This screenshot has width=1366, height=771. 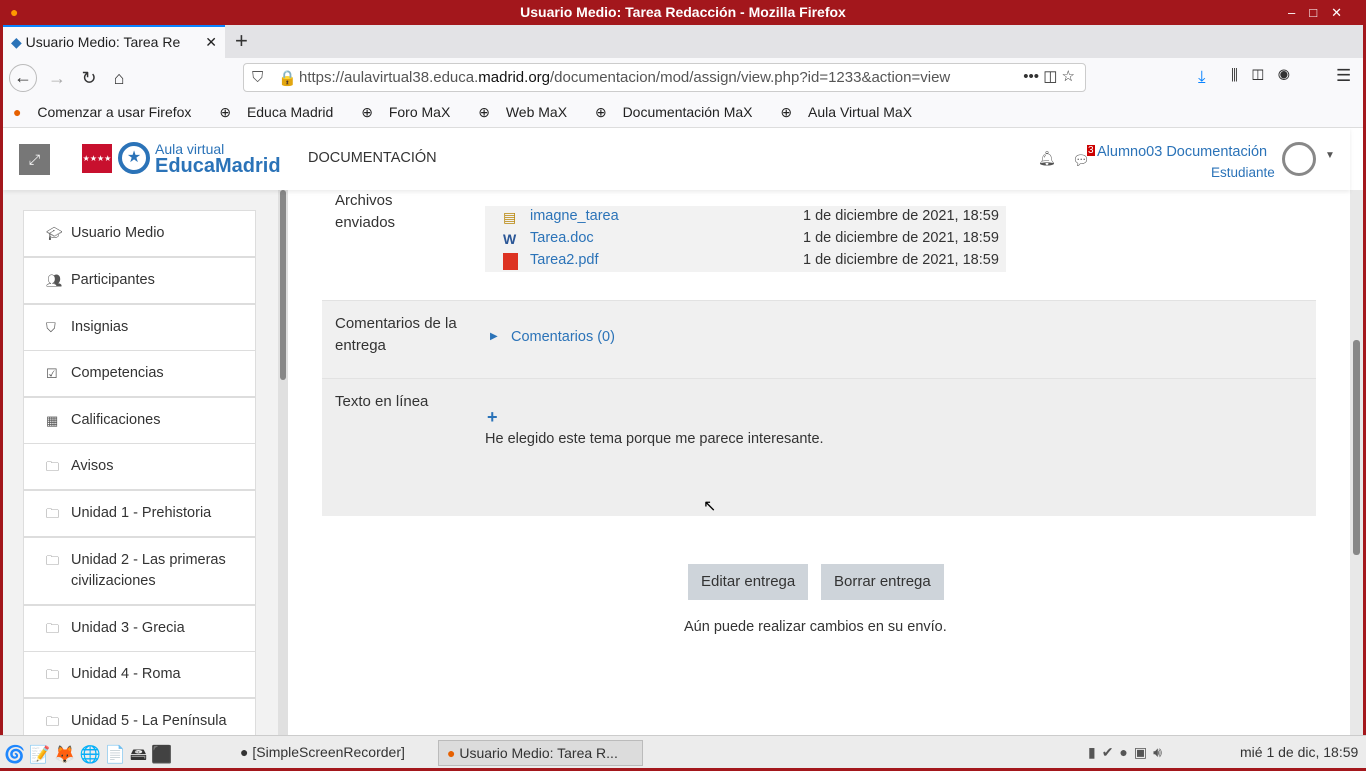 I want to click on plus-icon: +, so click(x=492, y=417).